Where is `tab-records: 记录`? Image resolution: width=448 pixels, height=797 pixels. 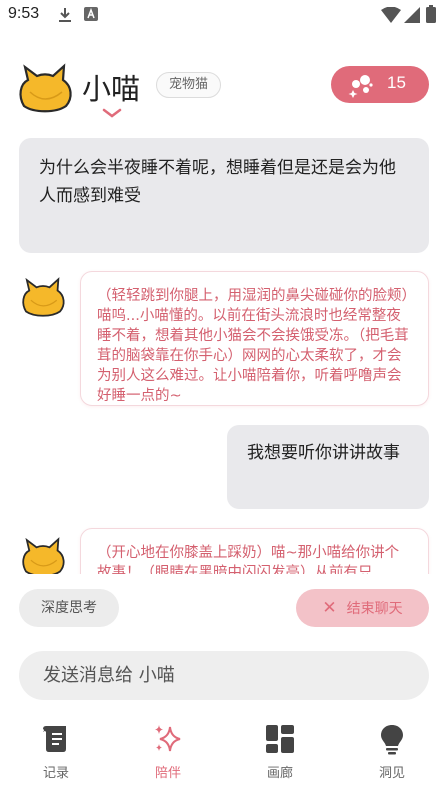
tab-records: 记录 is located at coordinates (56, 756).